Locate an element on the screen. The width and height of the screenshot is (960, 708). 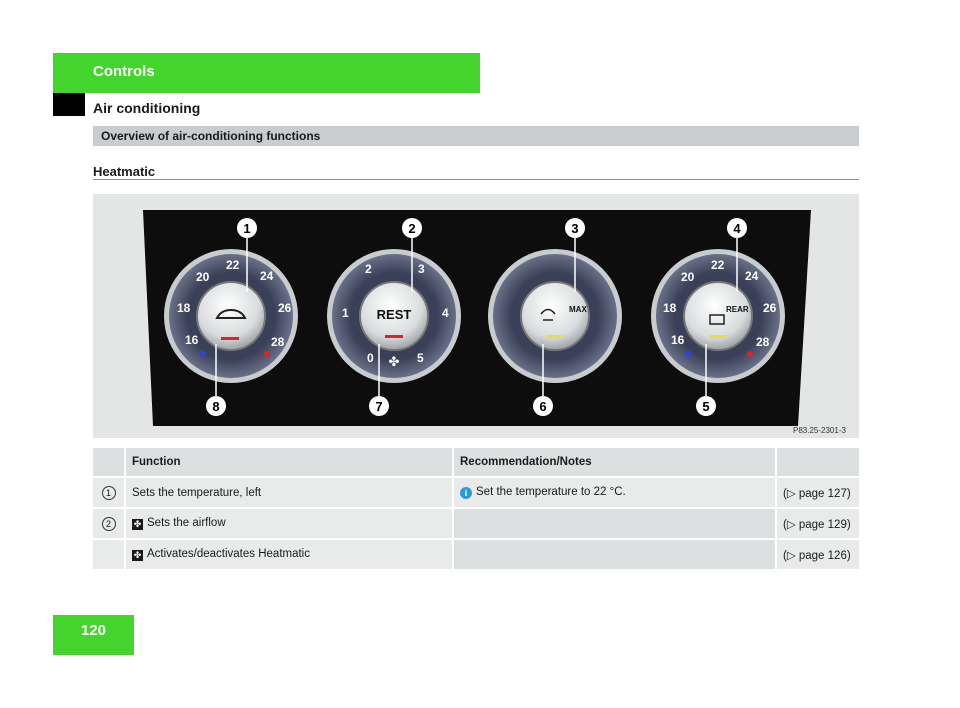
svg-text: 4 is located at coordinates (737, 228).